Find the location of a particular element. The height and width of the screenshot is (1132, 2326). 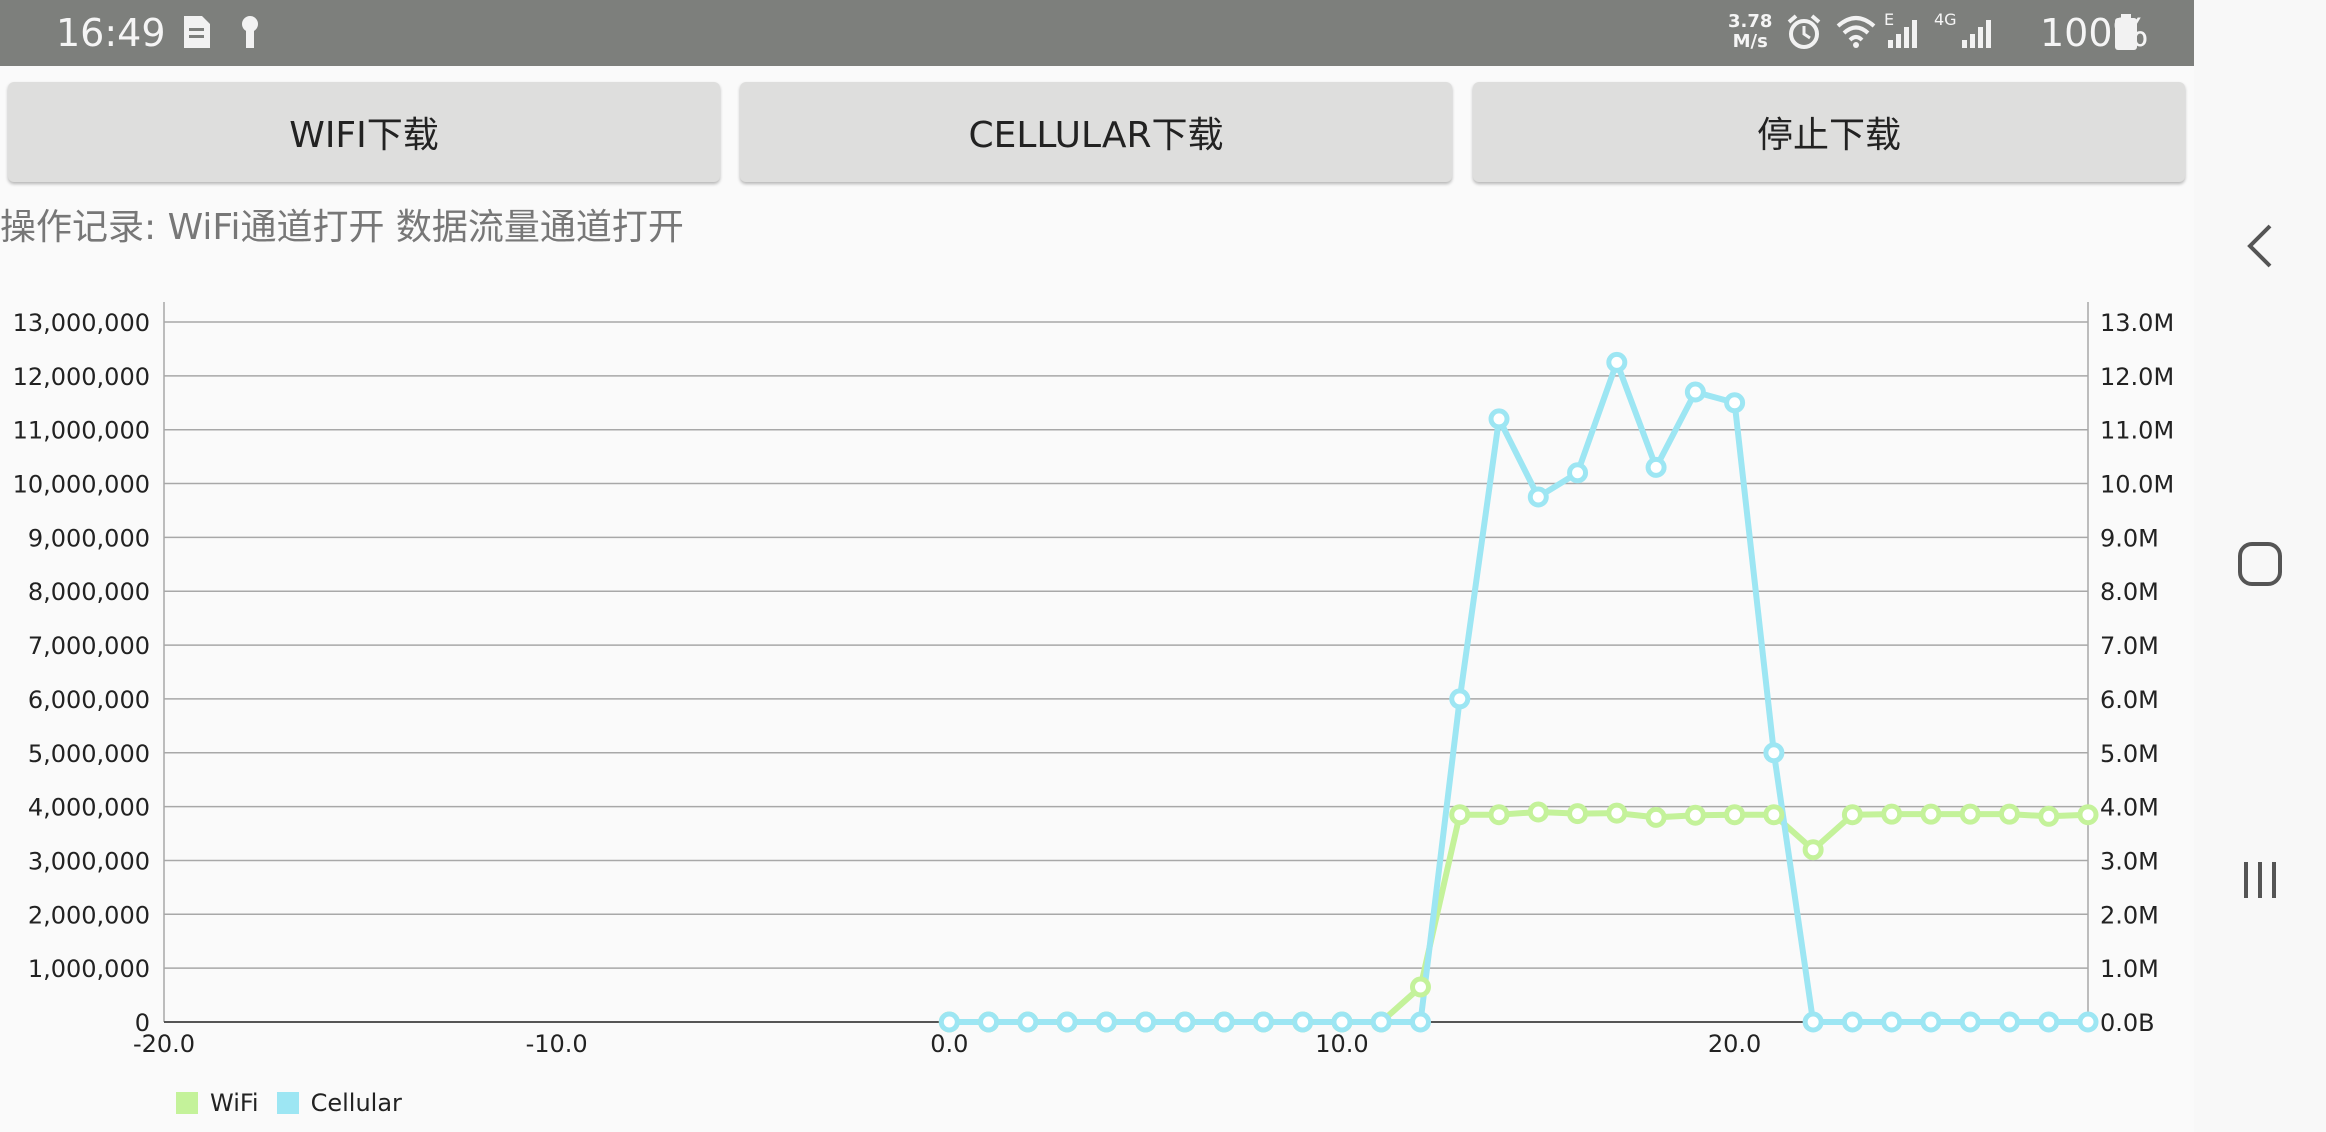

battery-icon is located at coordinates (2126, 32).